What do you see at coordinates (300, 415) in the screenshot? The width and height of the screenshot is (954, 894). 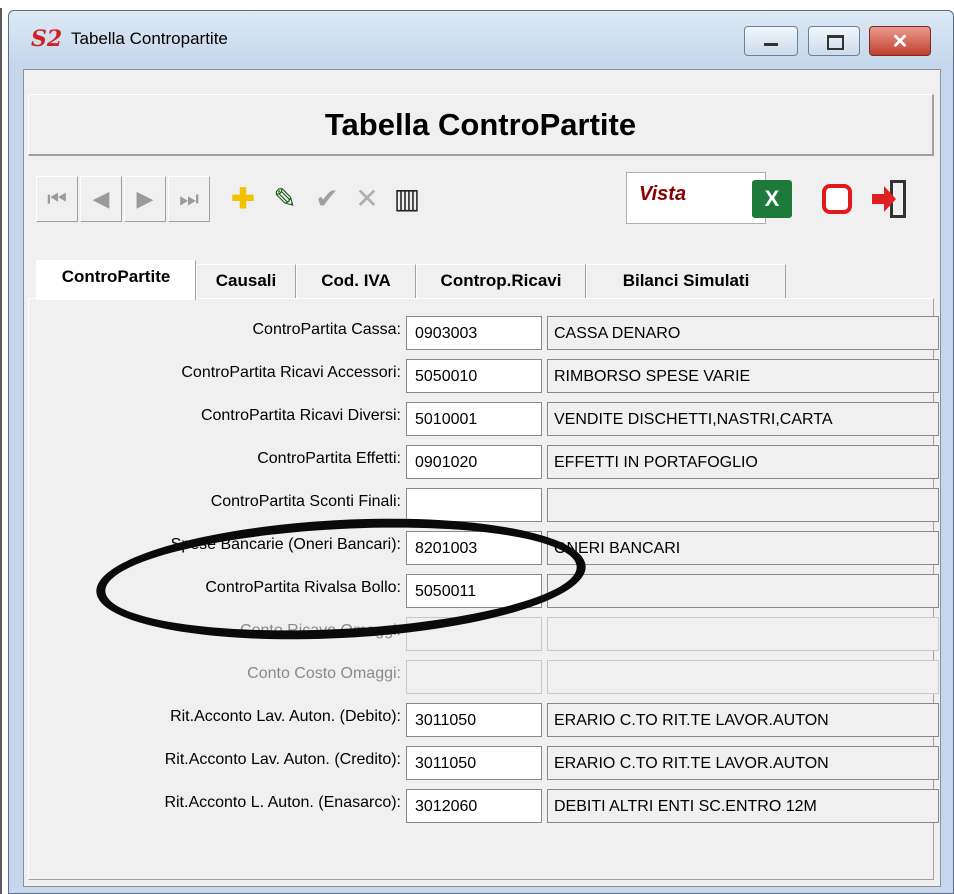 I see `field-label: ControPartita Ricavi Diversi:` at bounding box center [300, 415].